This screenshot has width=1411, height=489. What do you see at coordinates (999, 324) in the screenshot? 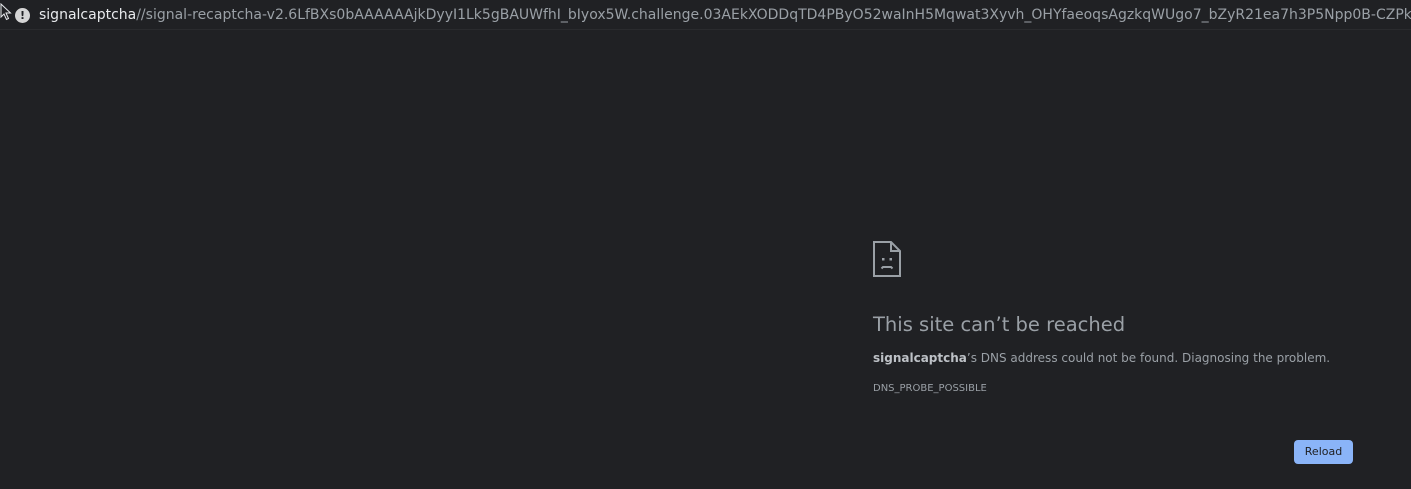
I see `error-title: This site can’t be reached` at bounding box center [999, 324].